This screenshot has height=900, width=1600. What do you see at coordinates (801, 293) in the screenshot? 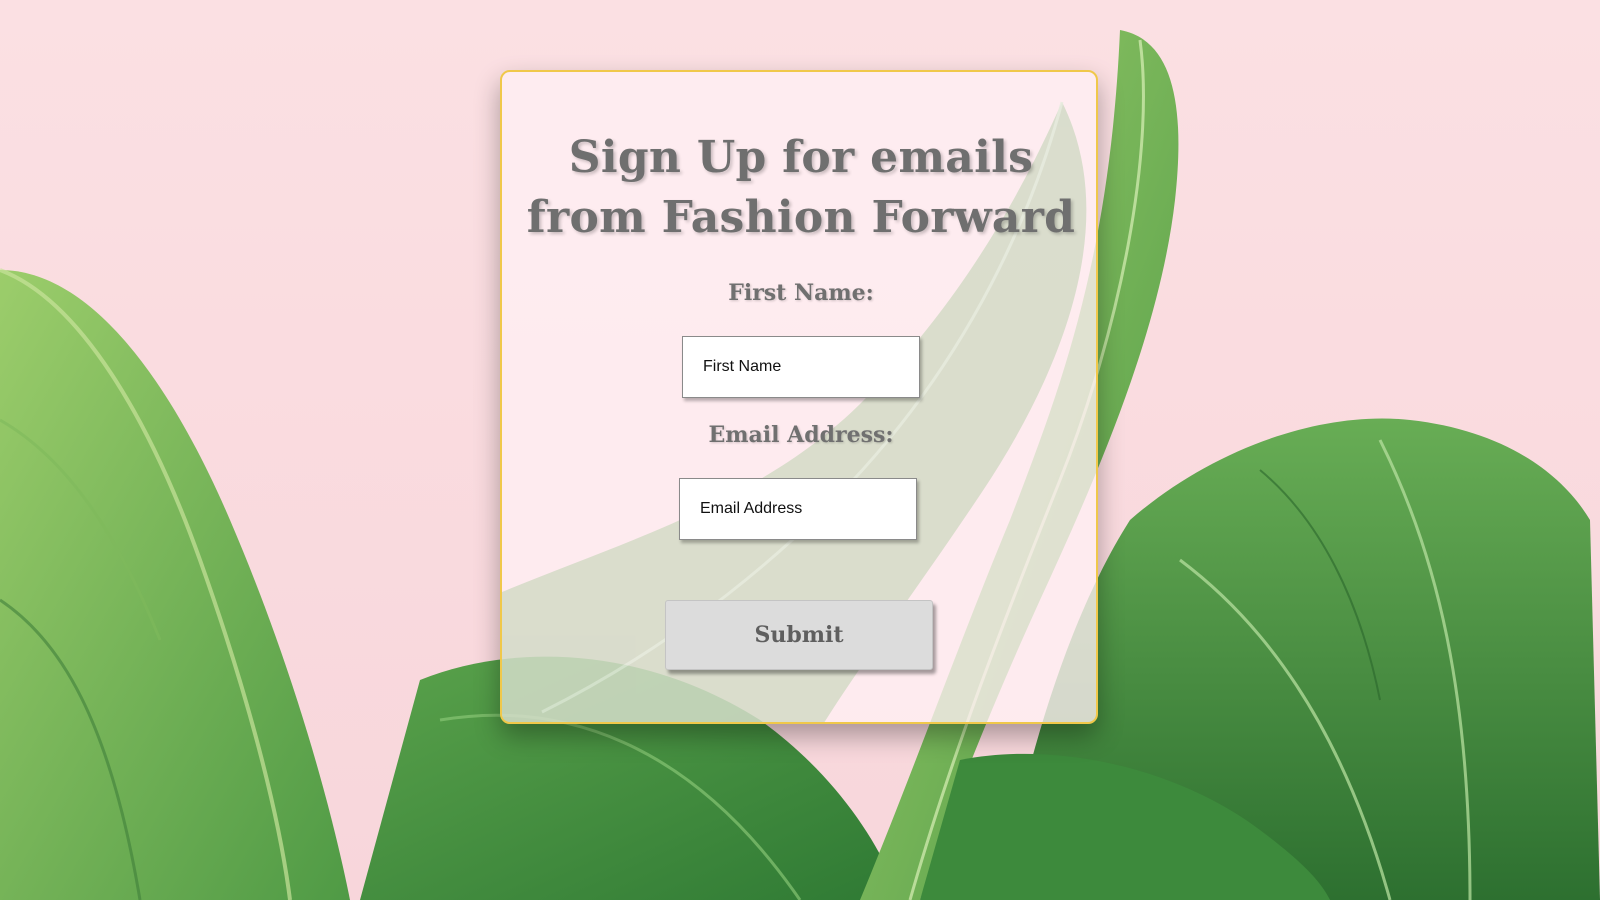
I see `first-name-label: First Name:` at bounding box center [801, 293].